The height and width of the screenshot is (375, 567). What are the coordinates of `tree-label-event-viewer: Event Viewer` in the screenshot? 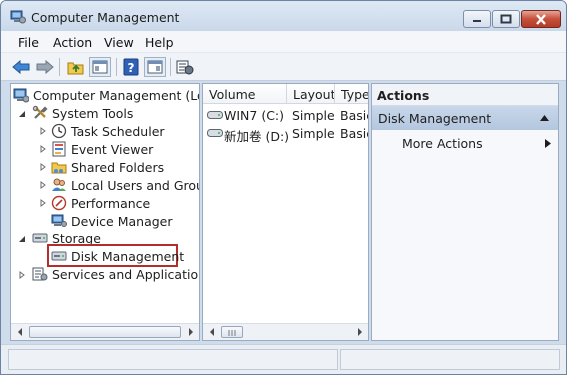 It's located at (112, 149).